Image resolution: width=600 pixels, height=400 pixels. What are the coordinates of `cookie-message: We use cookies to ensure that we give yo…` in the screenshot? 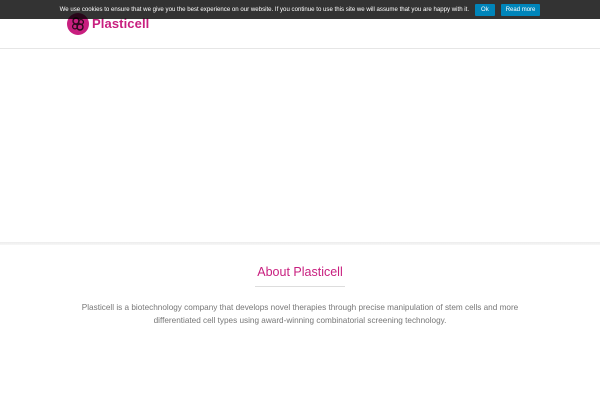 It's located at (264, 9).